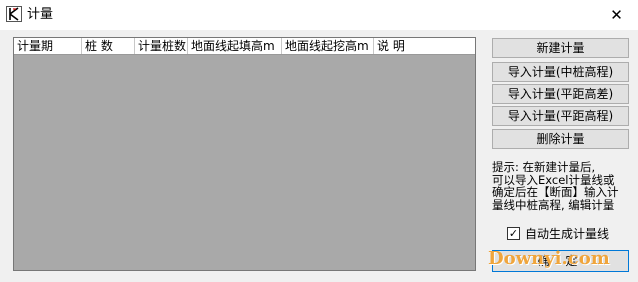 This screenshot has height=282, width=638. I want to click on auto-generate-checkbox: ✓, so click(513, 233).